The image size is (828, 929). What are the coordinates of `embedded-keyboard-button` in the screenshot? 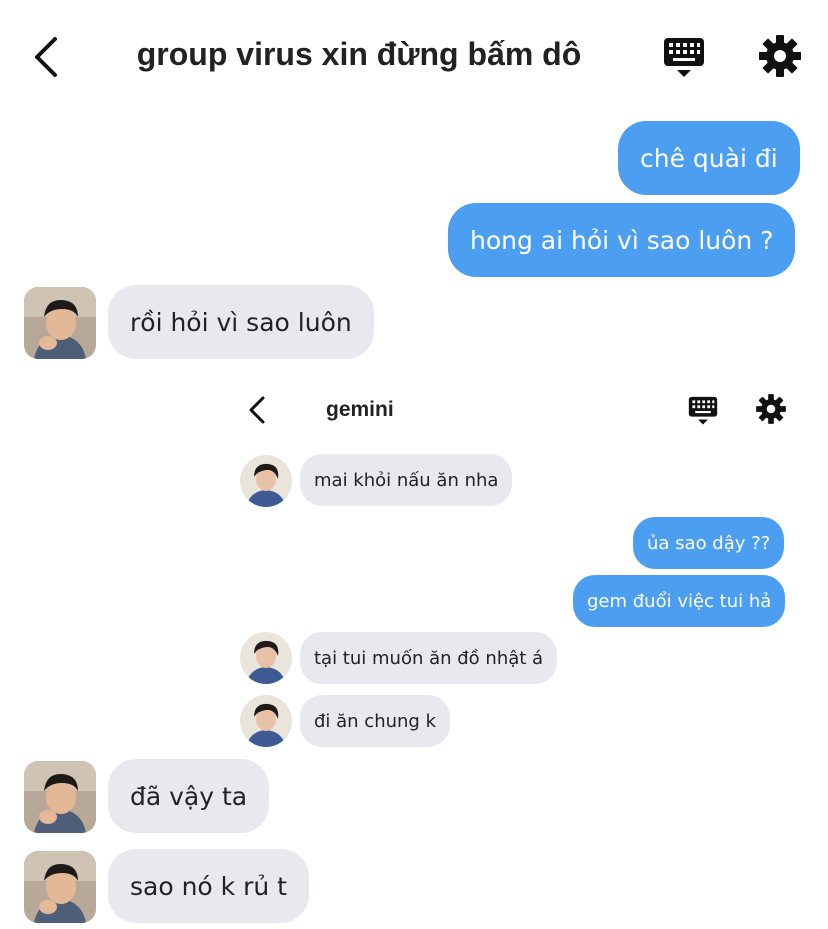 It's located at (703, 411).